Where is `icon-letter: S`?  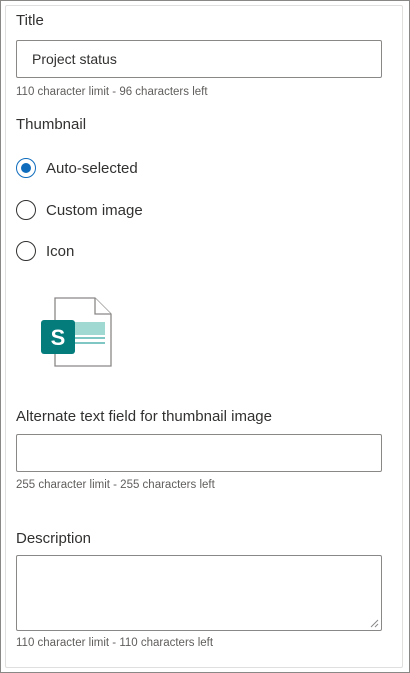 icon-letter: S is located at coordinates (58, 337).